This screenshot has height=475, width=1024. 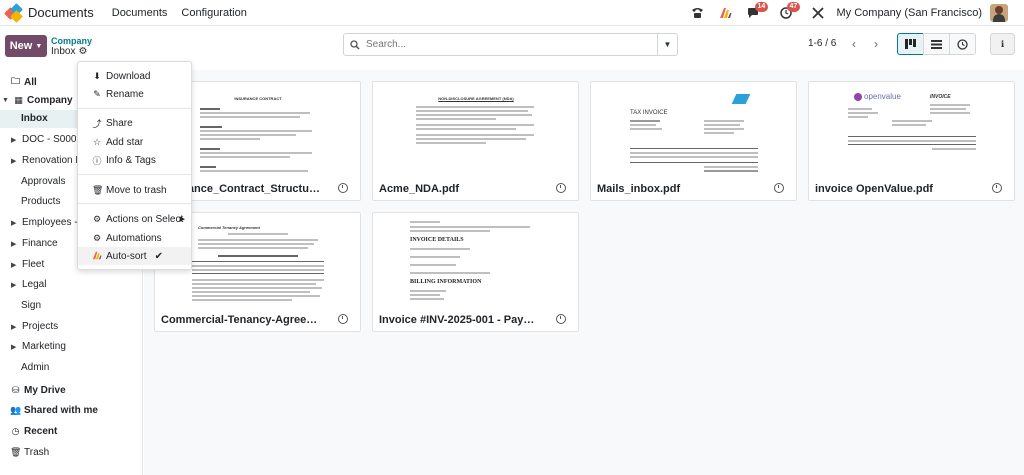 I want to click on robot-icon: ⚙, so click(x=97, y=237).